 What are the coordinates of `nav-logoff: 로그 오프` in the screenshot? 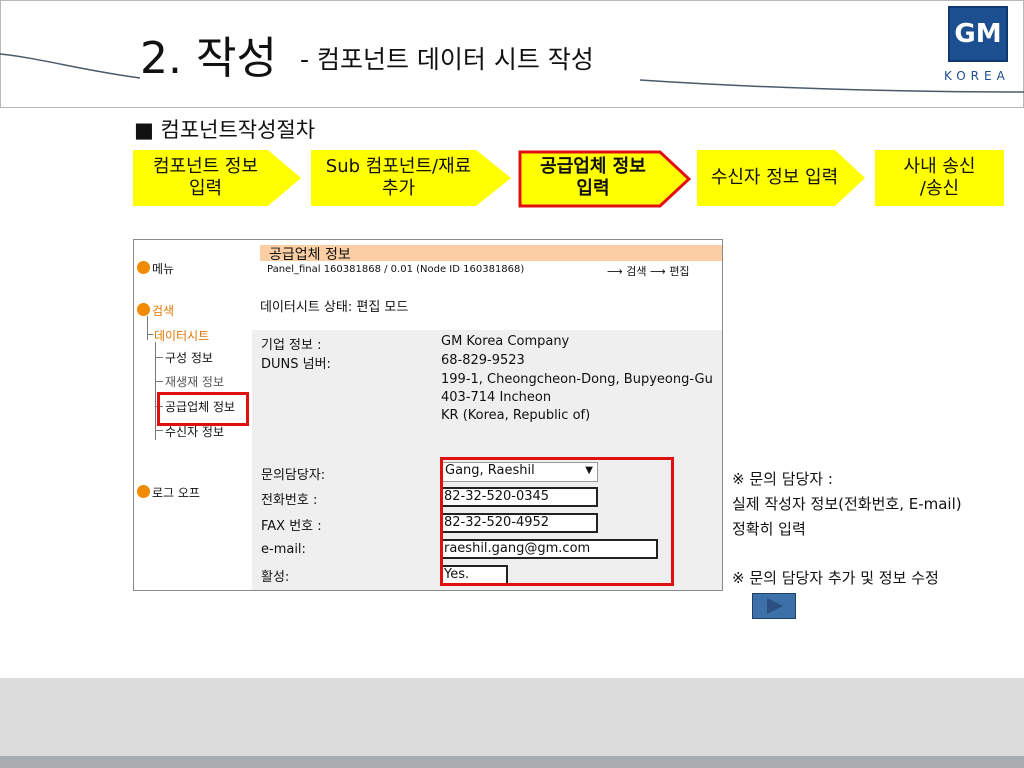 It's located at (176, 492).